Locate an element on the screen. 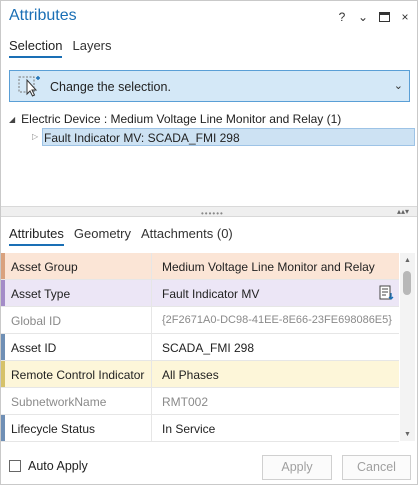 The width and height of the screenshot is (418, 485). attribute-name: Asset Group is located at coordinates (44, 267).